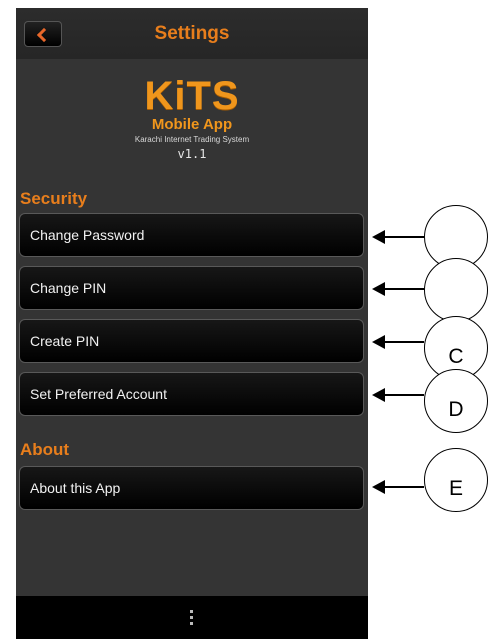 This screenshot has width=492, height=639. I want to click on about-app-button: About this App, so click(191, 488).